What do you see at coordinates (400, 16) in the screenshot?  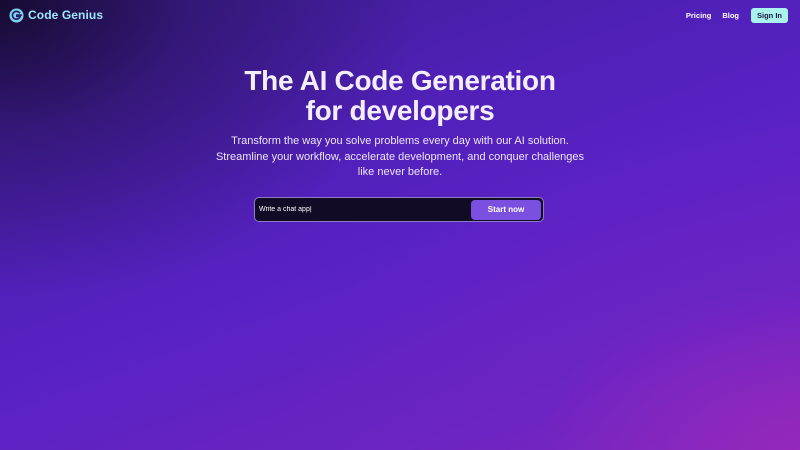 I see `top-navbar: Code Genius Pricing Blog Sign In` at bounding box center [400, 16].